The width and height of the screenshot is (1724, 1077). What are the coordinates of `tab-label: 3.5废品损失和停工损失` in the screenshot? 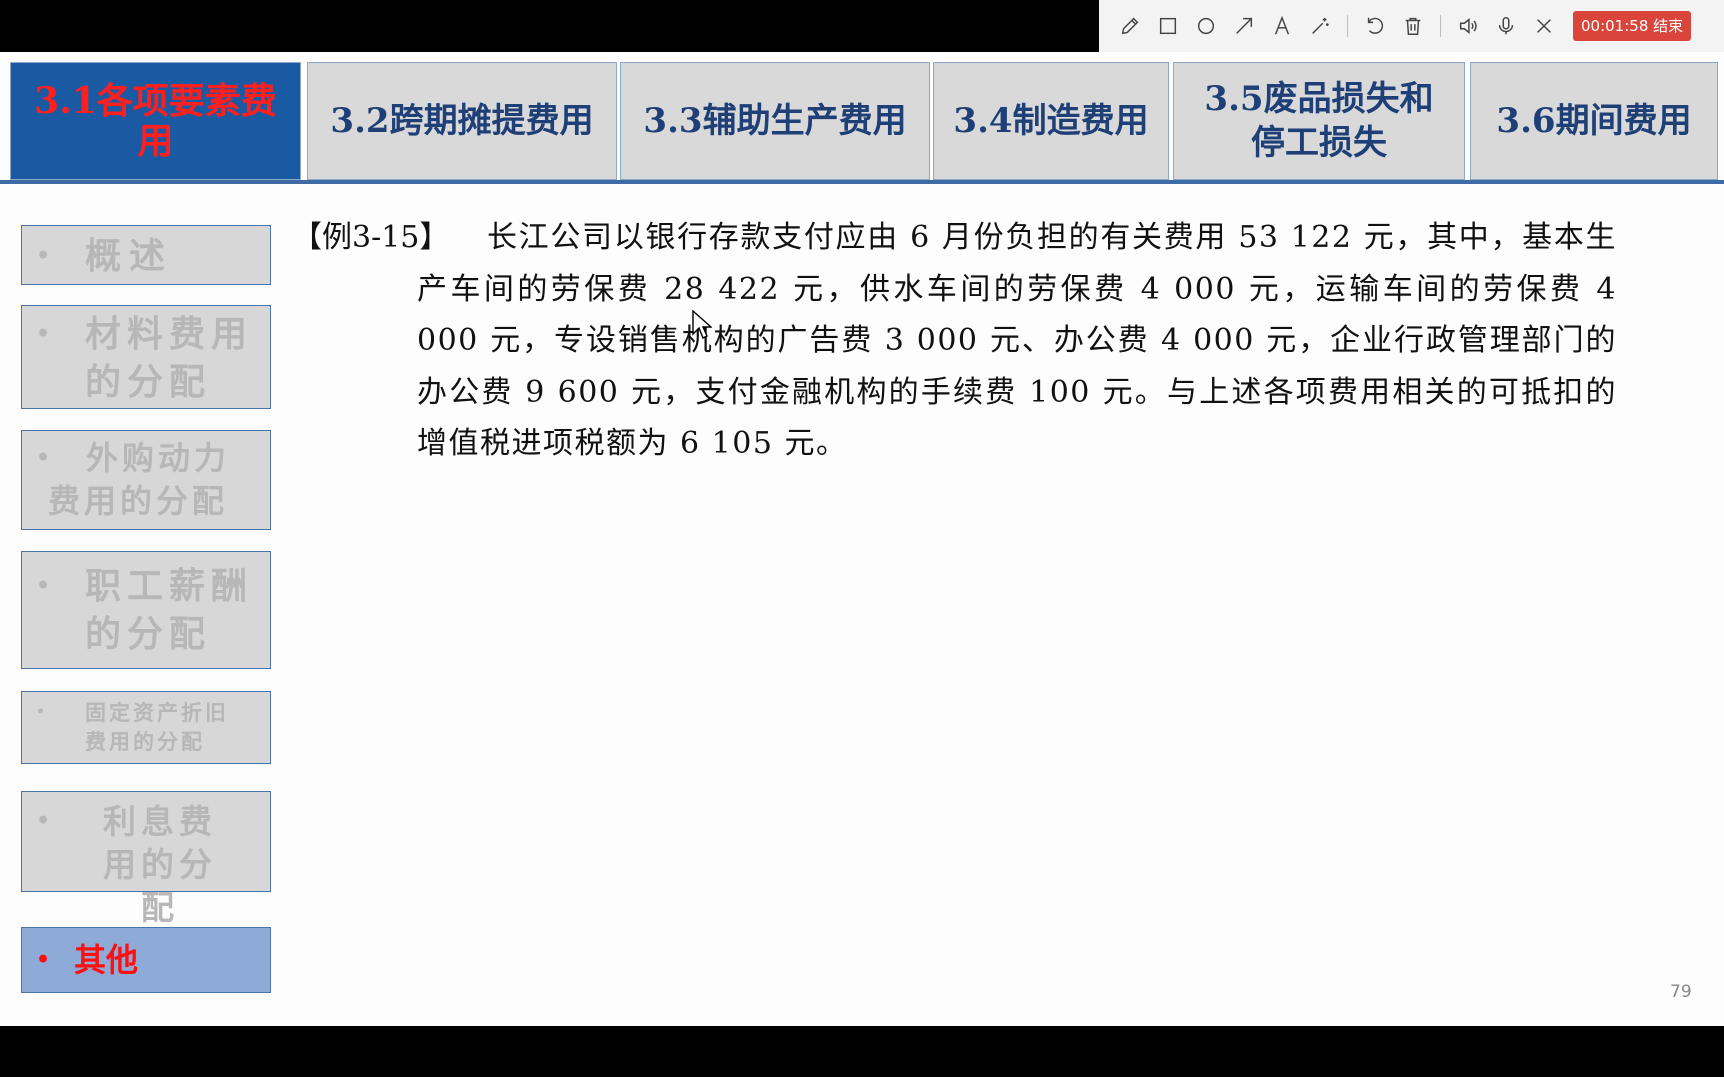 It's located at (1319, 121).